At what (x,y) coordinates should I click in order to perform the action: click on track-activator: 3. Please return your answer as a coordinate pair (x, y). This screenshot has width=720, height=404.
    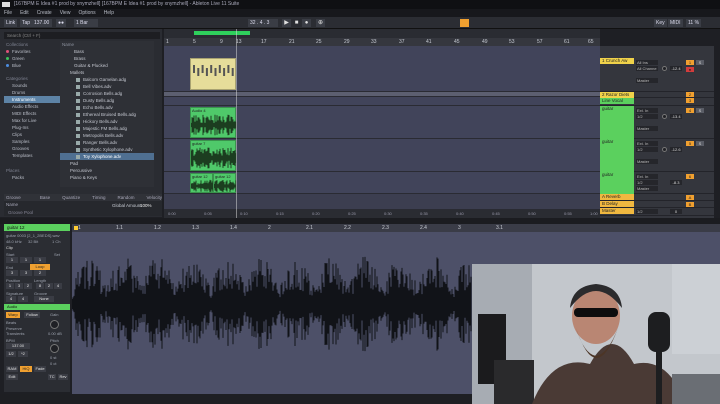
    Looking at the image, I should click on (690, 100).